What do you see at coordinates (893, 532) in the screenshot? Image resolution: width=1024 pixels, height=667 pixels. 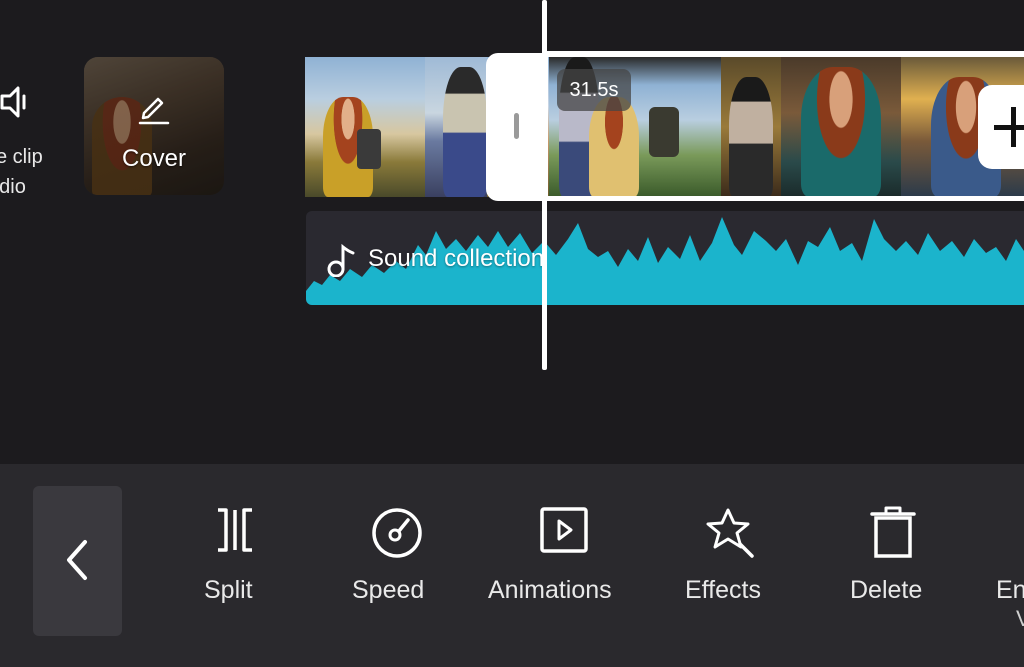 I see `trash-icon` at bounding box center [893, 532].